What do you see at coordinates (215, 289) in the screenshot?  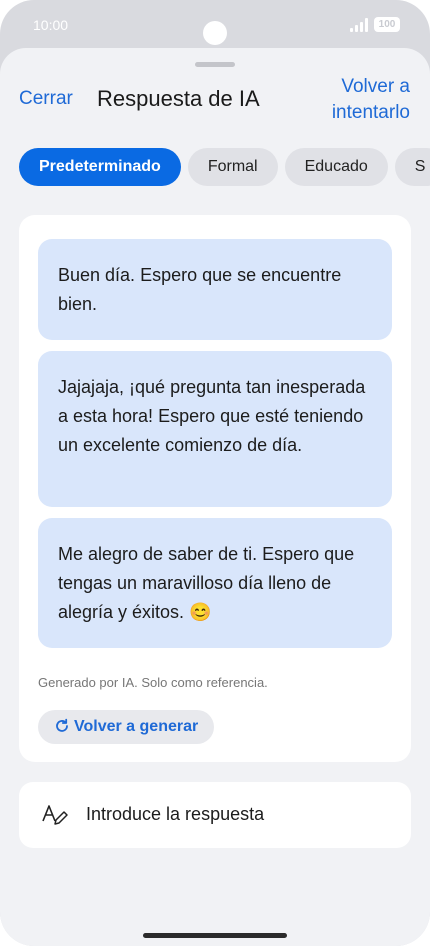 I see `response-option-1: Buen día. Espero que se encuentre bien.` at bounding box center [215, 289].